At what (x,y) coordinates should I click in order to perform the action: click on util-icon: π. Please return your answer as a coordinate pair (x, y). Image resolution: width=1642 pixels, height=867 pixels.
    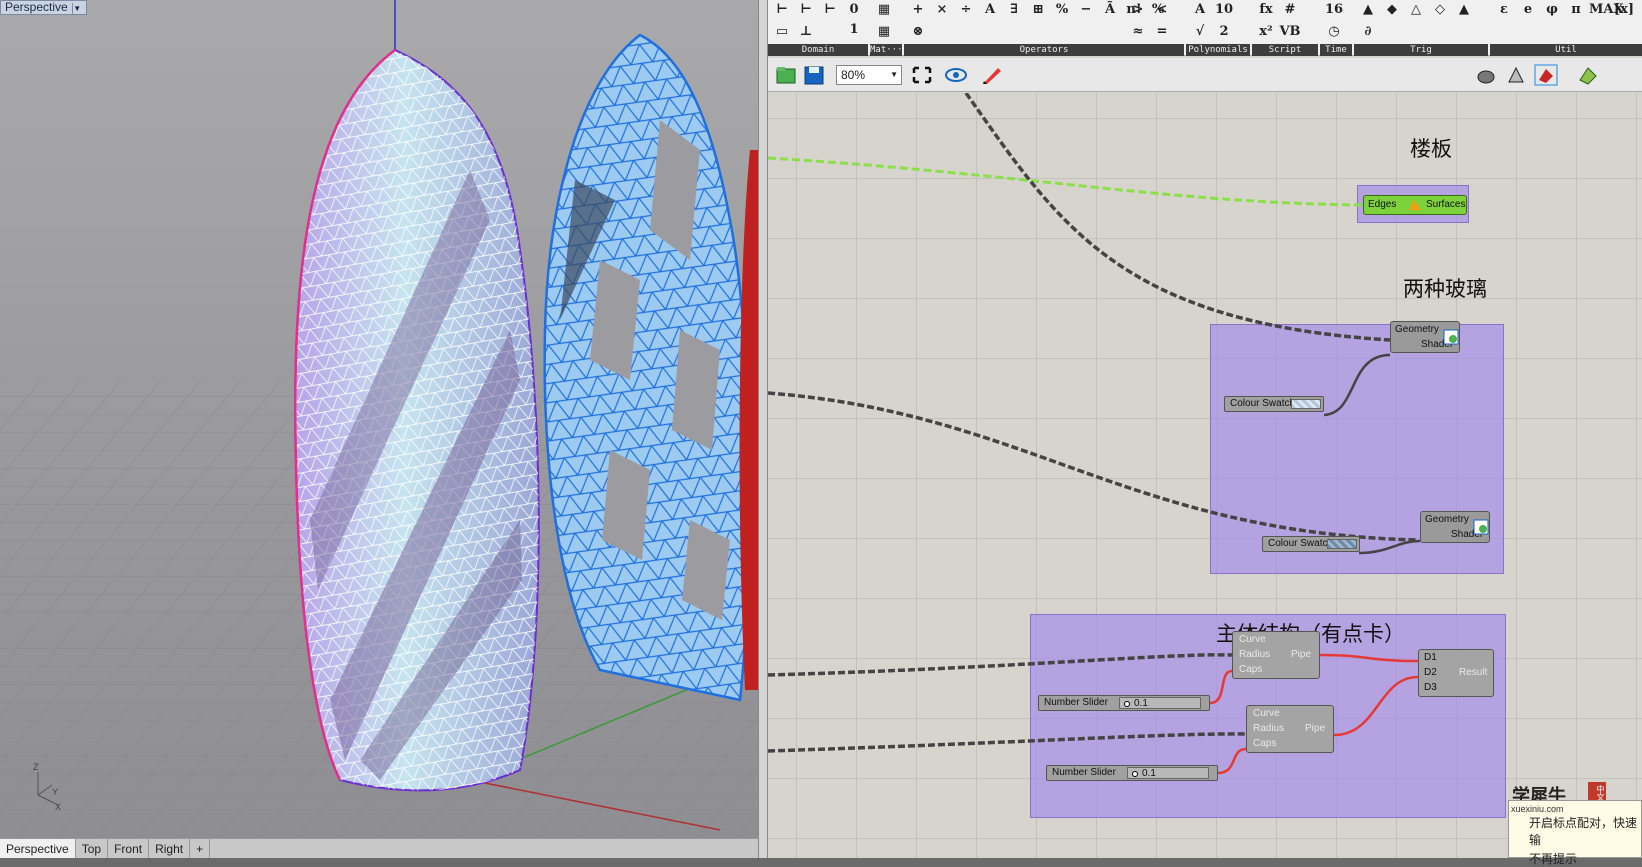
    Looking at the image, I should click on (1576, 10).